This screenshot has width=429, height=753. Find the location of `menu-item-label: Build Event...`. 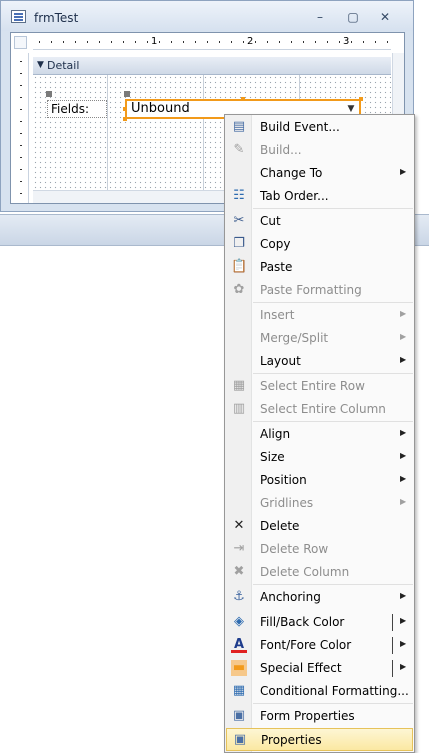

menu-item-label: Build Event... is located at coordinates (300, 127).